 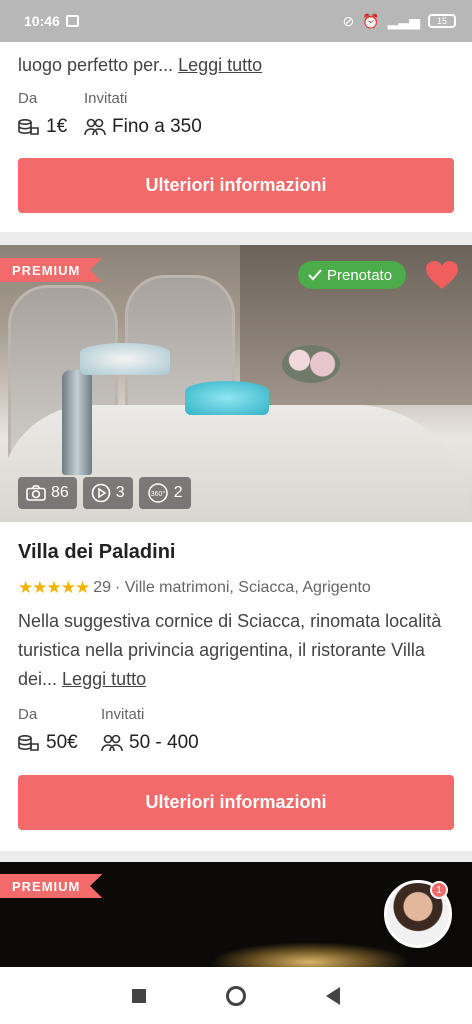 I want to click on 360-icon-text: 360°, so click(x=157, y=494).